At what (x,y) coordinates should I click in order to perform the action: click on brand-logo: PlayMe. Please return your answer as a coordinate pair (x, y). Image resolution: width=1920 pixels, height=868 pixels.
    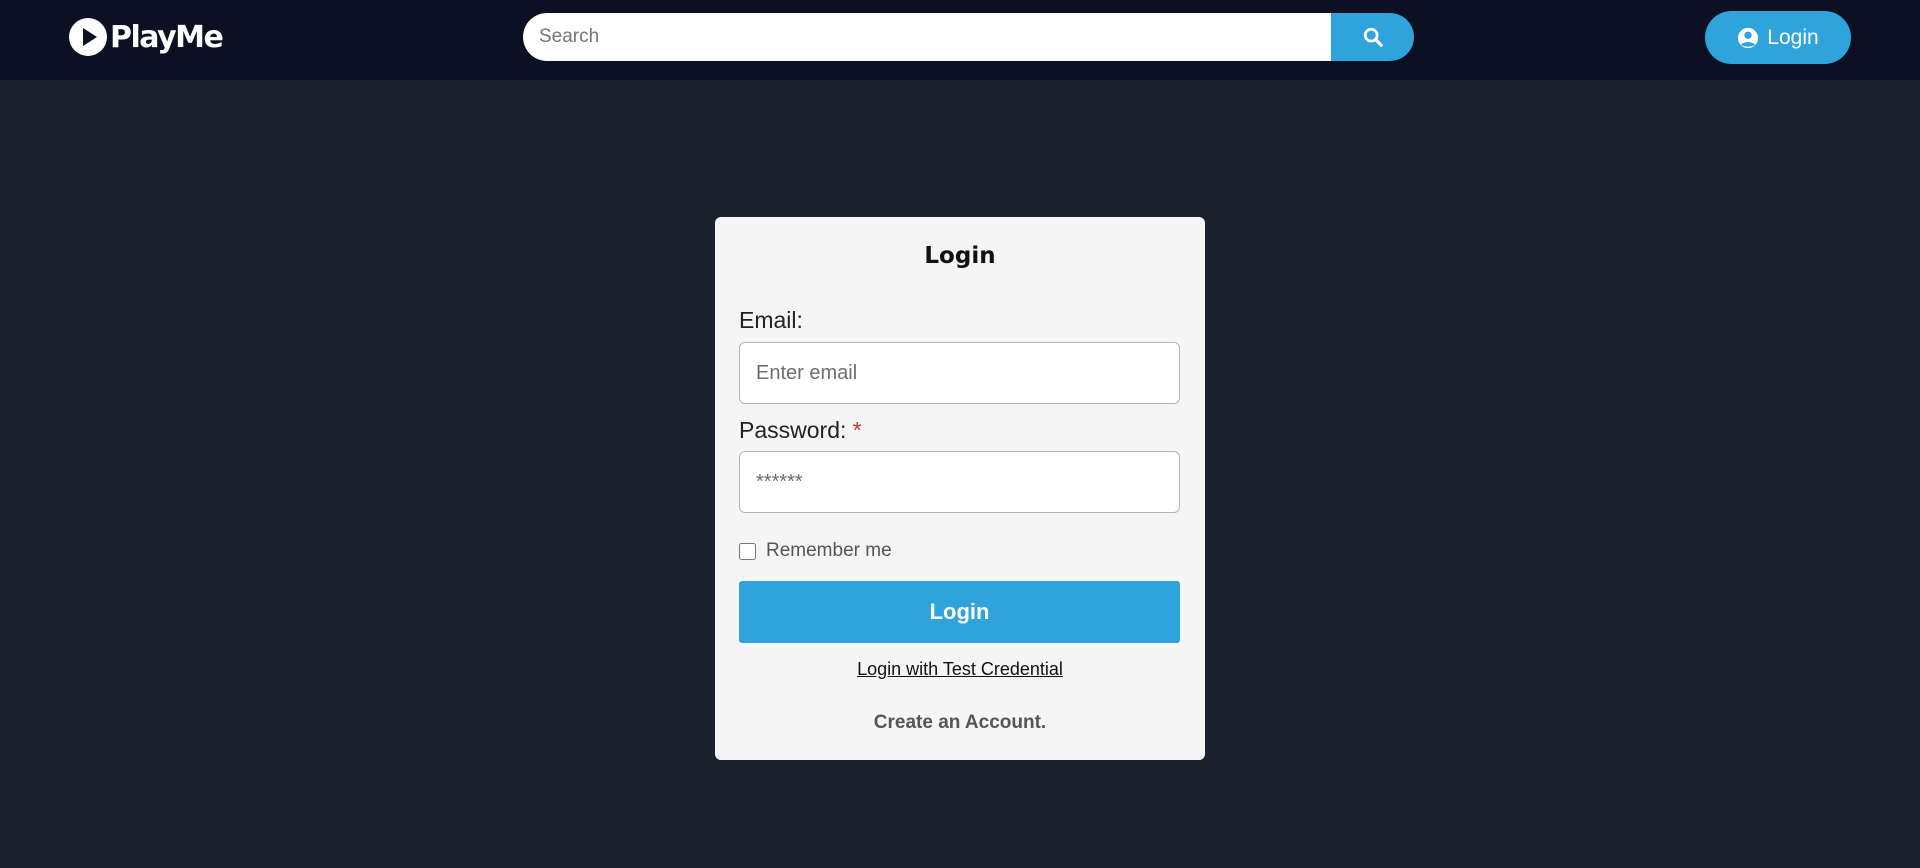
    Looking at the image, I should click on (146, 37).